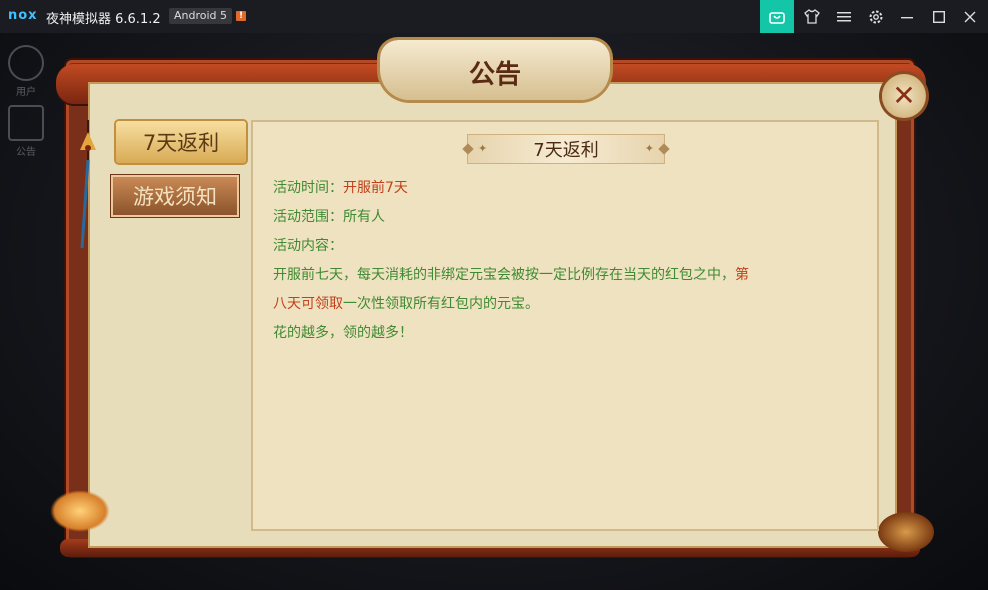 This screenshot has width=988, height=590. Describe the element at coordinates (483, 148) in the screenshot. I see `sparkle-left-icon: ✦` at that location.